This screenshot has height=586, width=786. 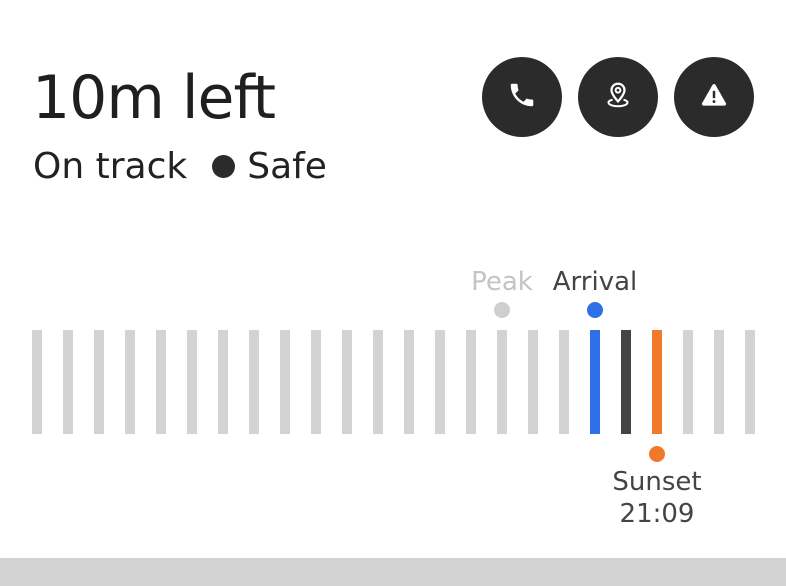 I want to click on status-dot, so click(x=224, y=166).